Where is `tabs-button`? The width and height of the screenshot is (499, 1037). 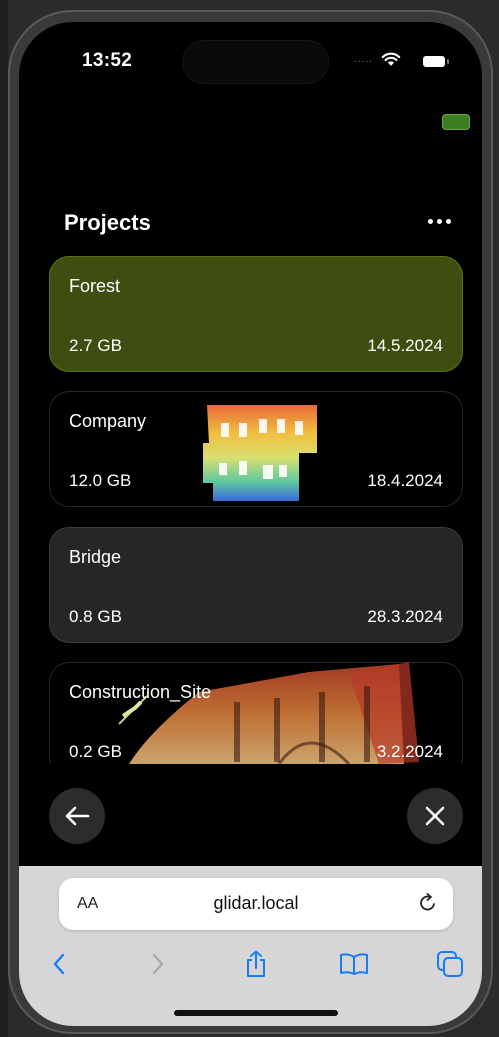
tabs-button is located at coordinates (450, 964).